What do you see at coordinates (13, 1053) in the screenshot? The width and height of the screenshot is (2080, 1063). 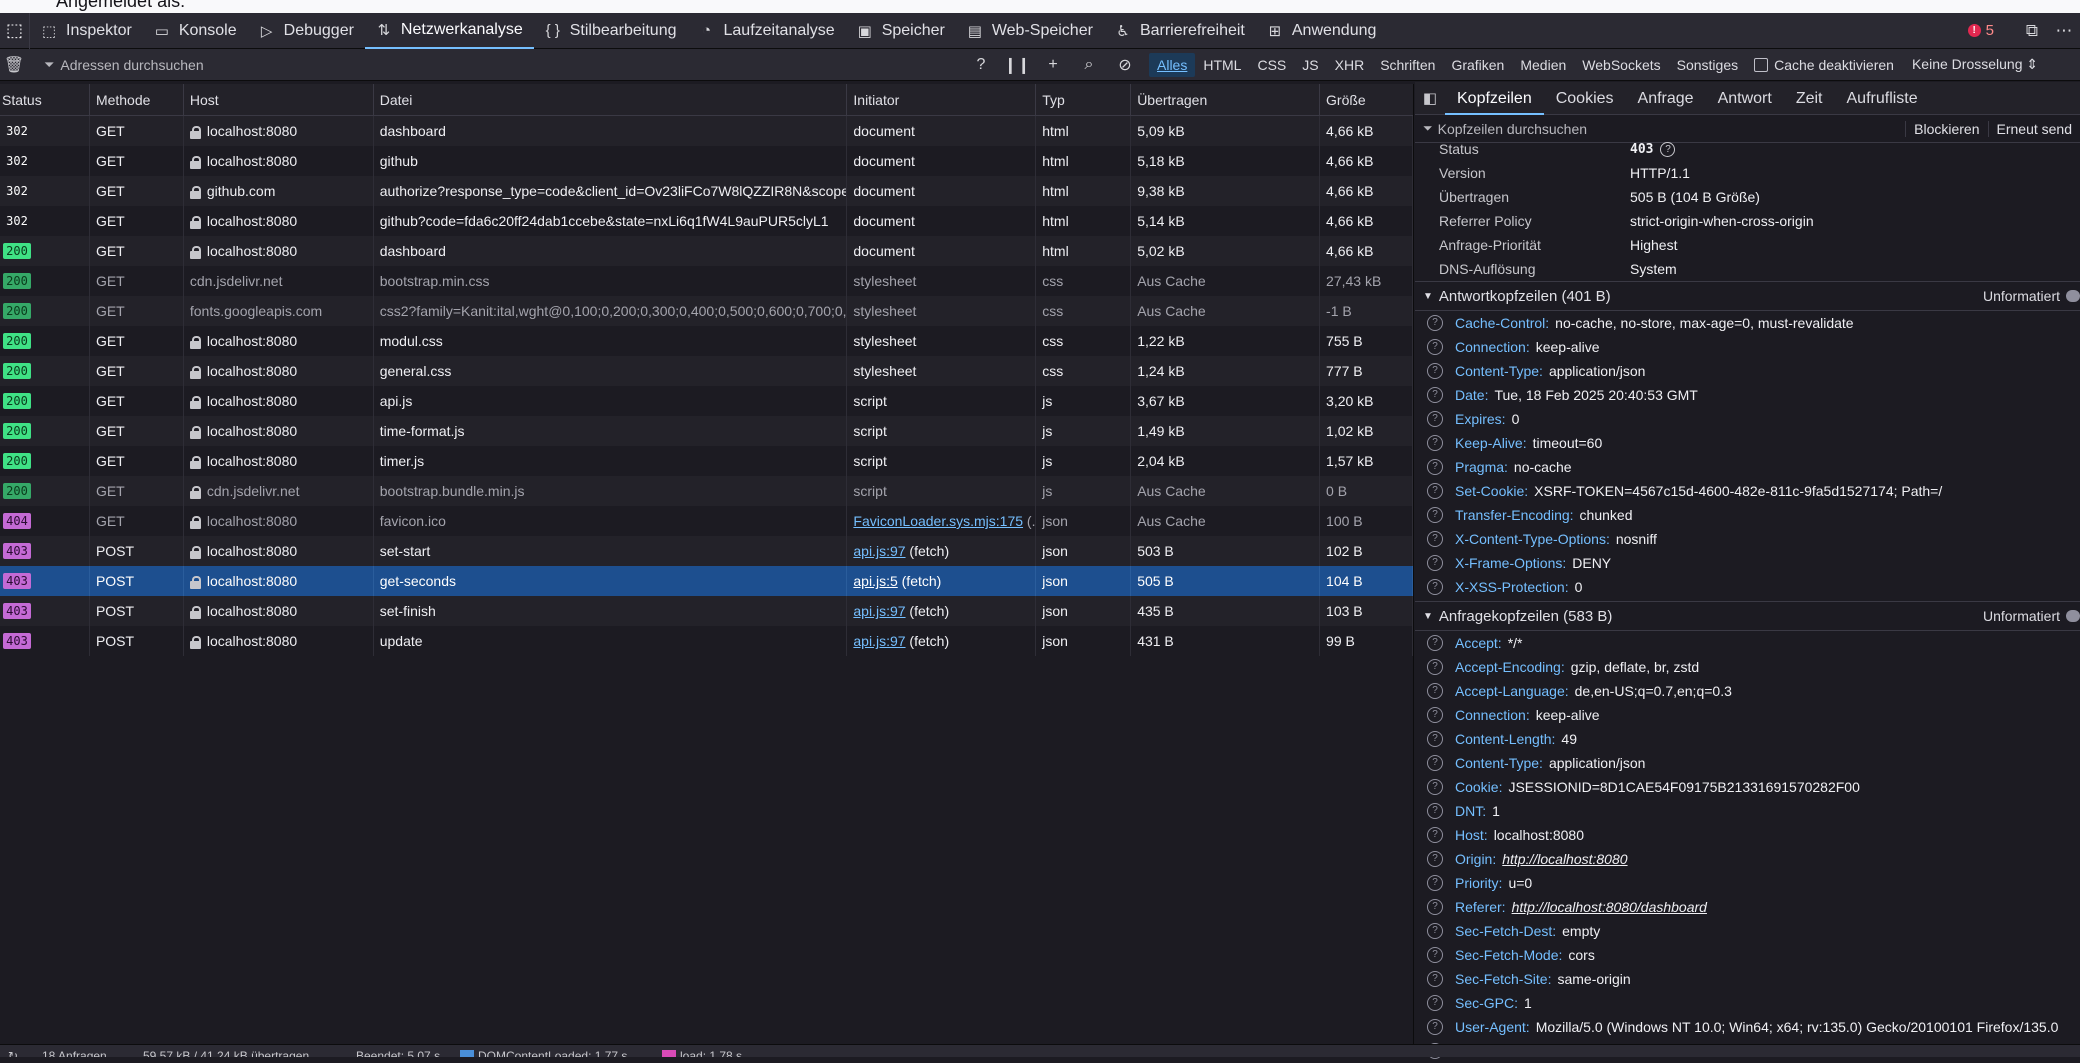 I see `reload-icon: ↻` at bounding box center [13, 1053].